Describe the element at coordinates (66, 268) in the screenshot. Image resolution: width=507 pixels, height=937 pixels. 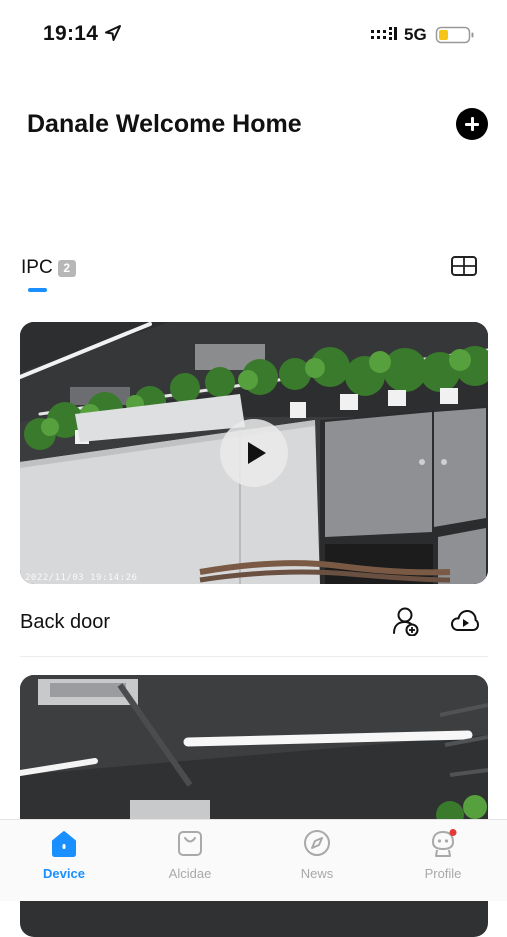
I see `device-count-badge: 2` at that location.